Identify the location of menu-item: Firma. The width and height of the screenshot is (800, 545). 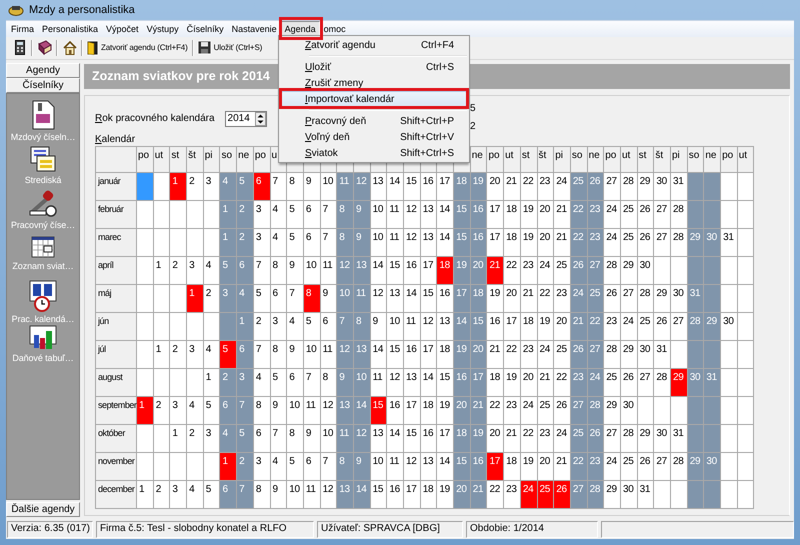
(22, 28).